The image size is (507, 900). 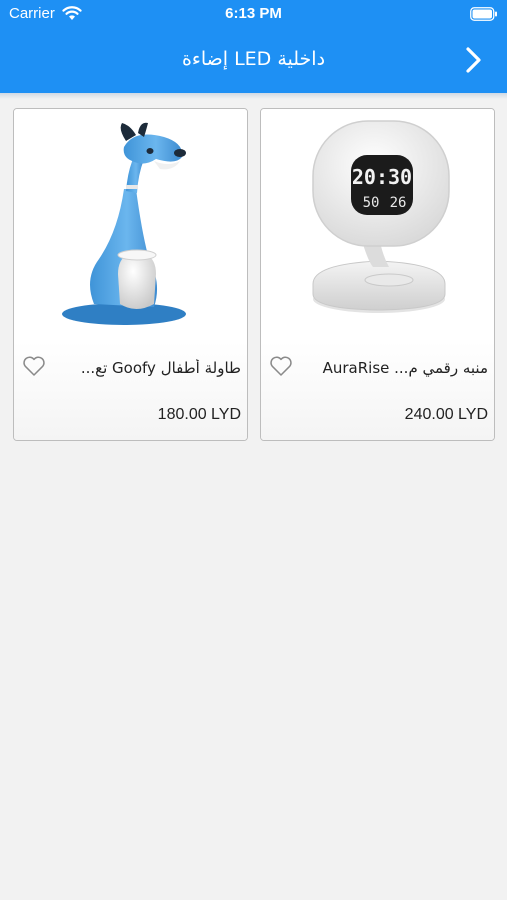 I want to click on svg-text: 26, so click(x=398, y=203).